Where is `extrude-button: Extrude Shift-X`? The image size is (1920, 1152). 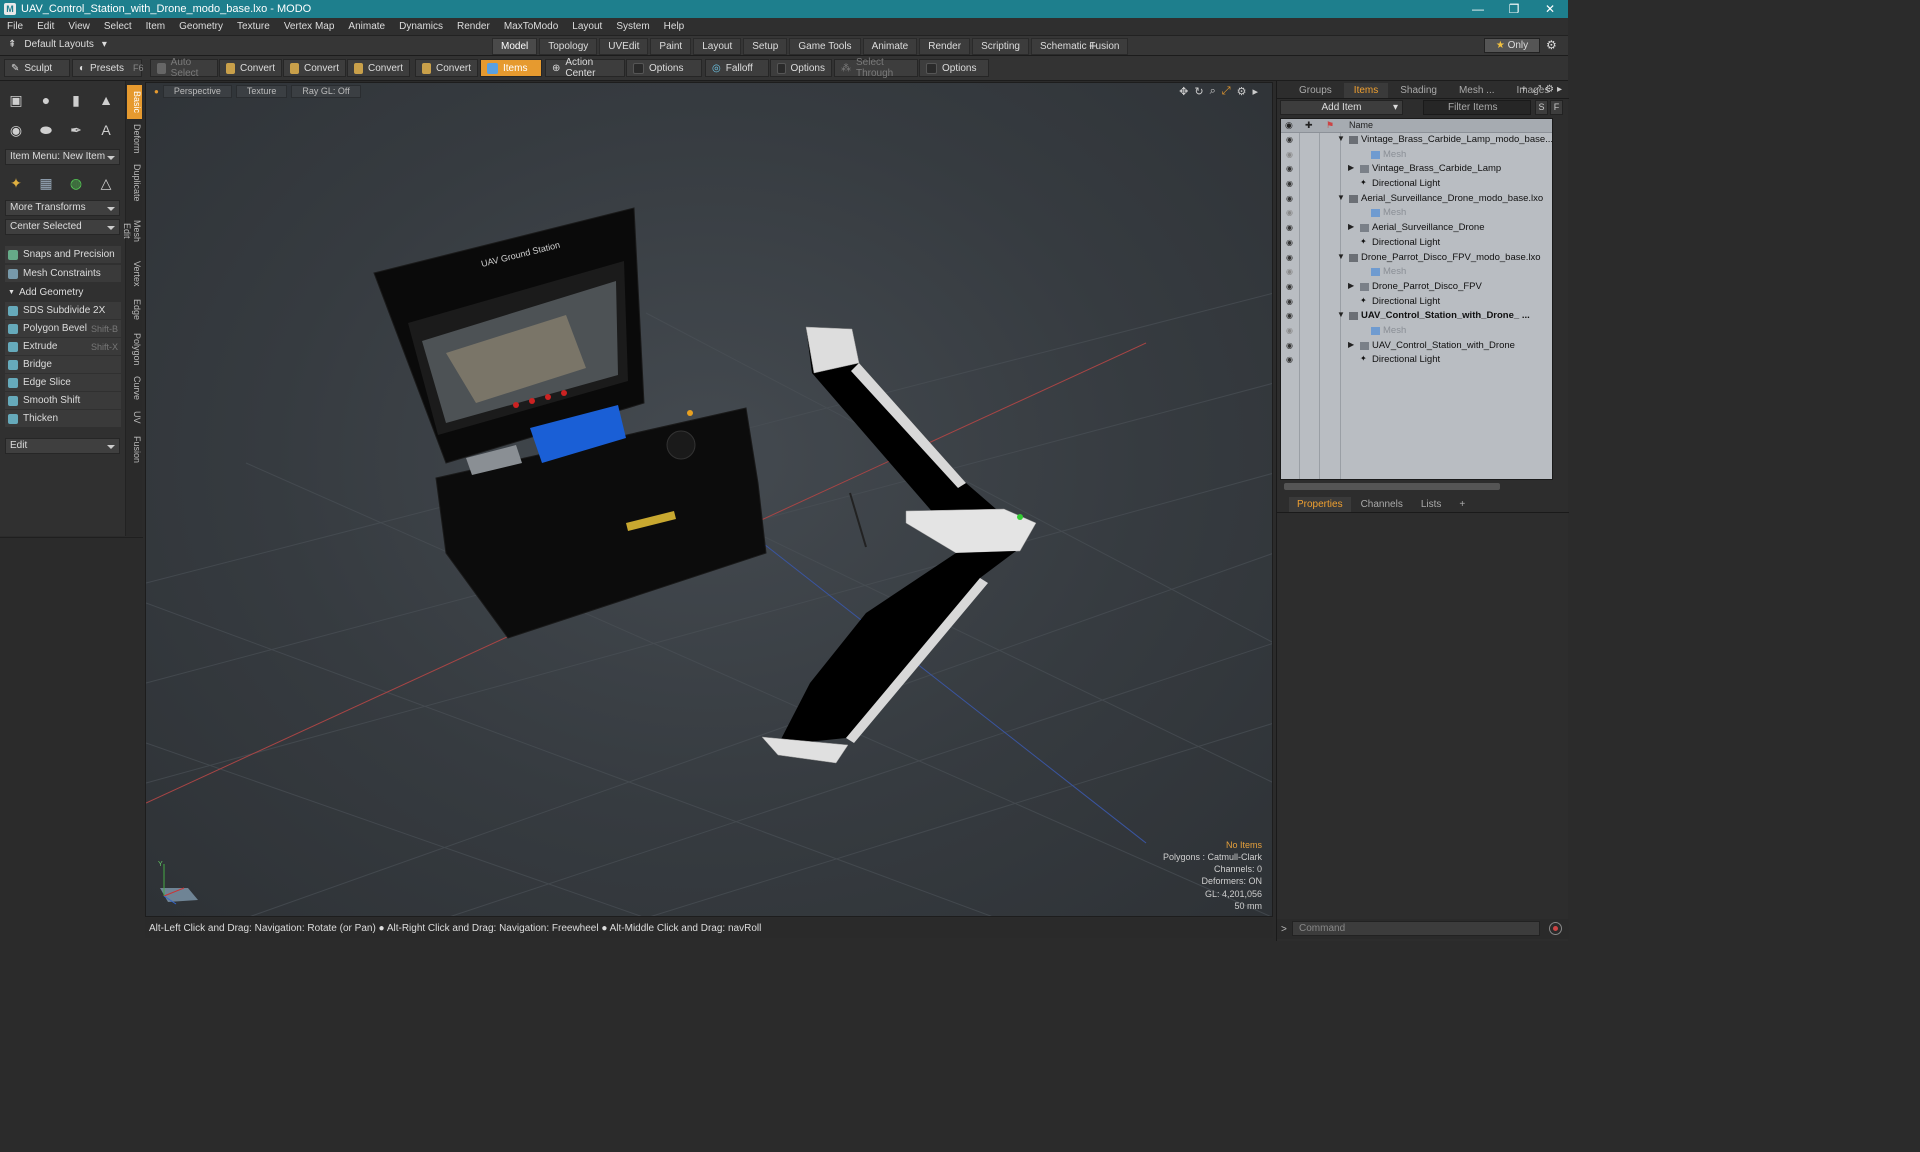 extrude-button: Extrude Shift-X is located at coordinates (63, 346).